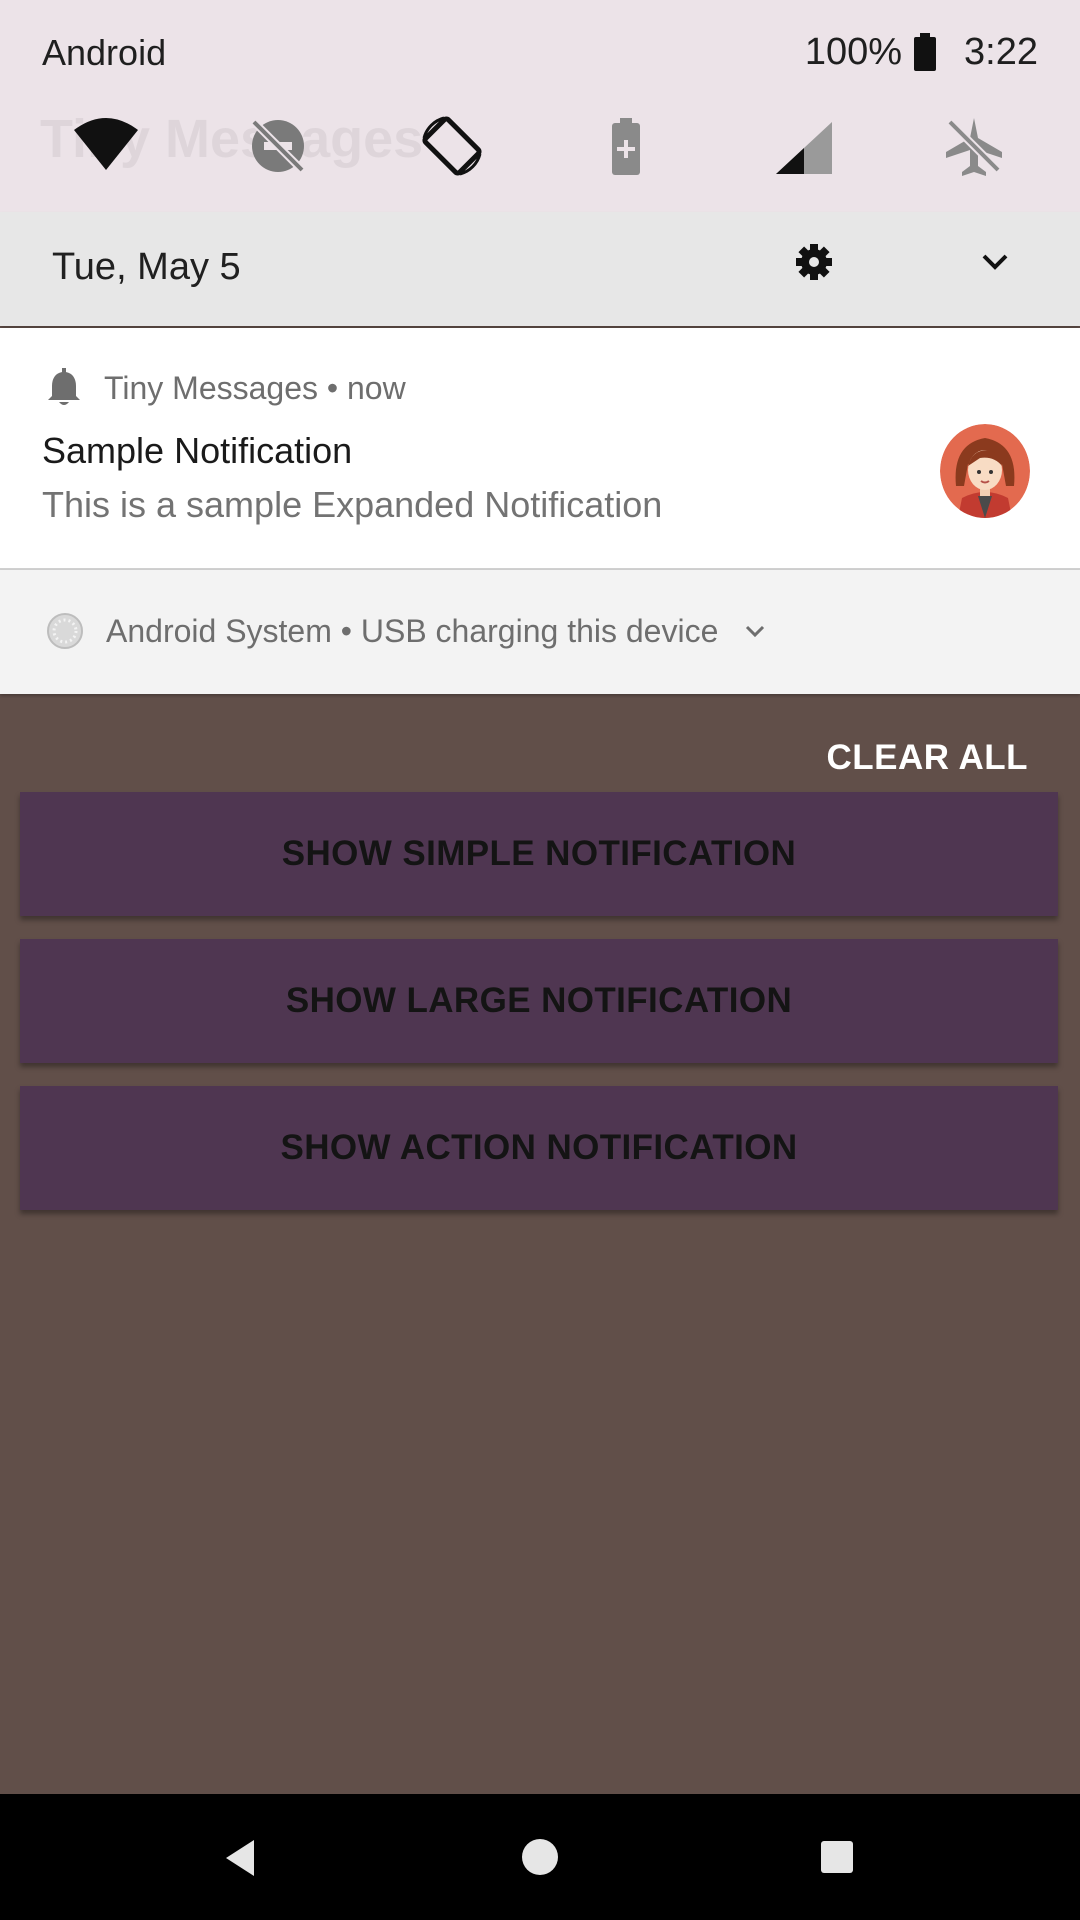 Image resolution: width=1080 pixels, height=1920 pixels. Describe the element at coordinates (452, 146) in the screenshot. I see `auto-rotate-icon` at that location.